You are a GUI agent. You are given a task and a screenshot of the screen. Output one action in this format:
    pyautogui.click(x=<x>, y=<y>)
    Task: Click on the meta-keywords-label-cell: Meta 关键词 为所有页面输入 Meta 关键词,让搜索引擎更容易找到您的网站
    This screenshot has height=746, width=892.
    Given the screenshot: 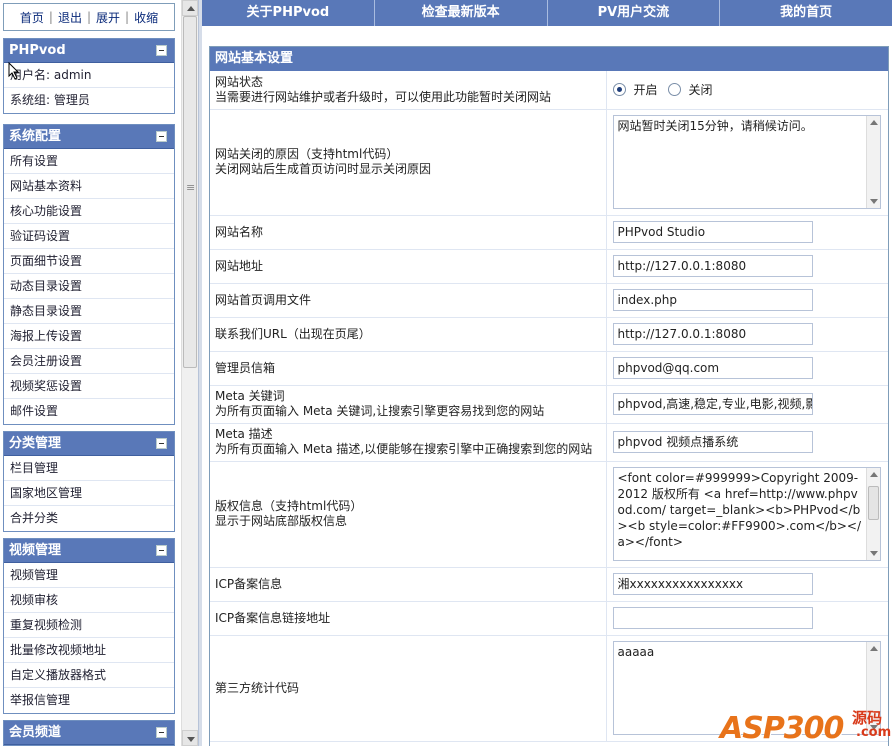 What is the action you would take?
    pyautogui.click(x=408, y=404)
    